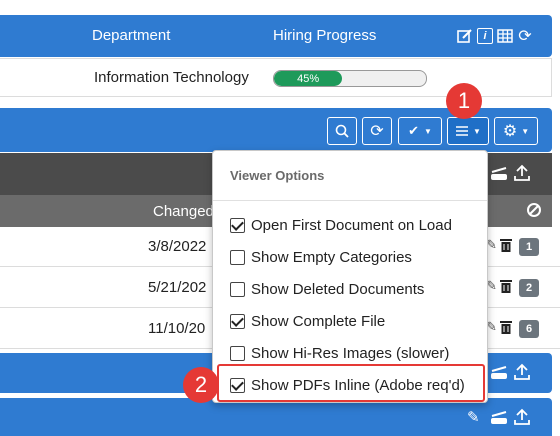 Image resolution: width=560 pixels, height=436 pixels. Describe the element at coordinates (276, 417) in the screenshot. I see `category-bar: ✎` at that location.